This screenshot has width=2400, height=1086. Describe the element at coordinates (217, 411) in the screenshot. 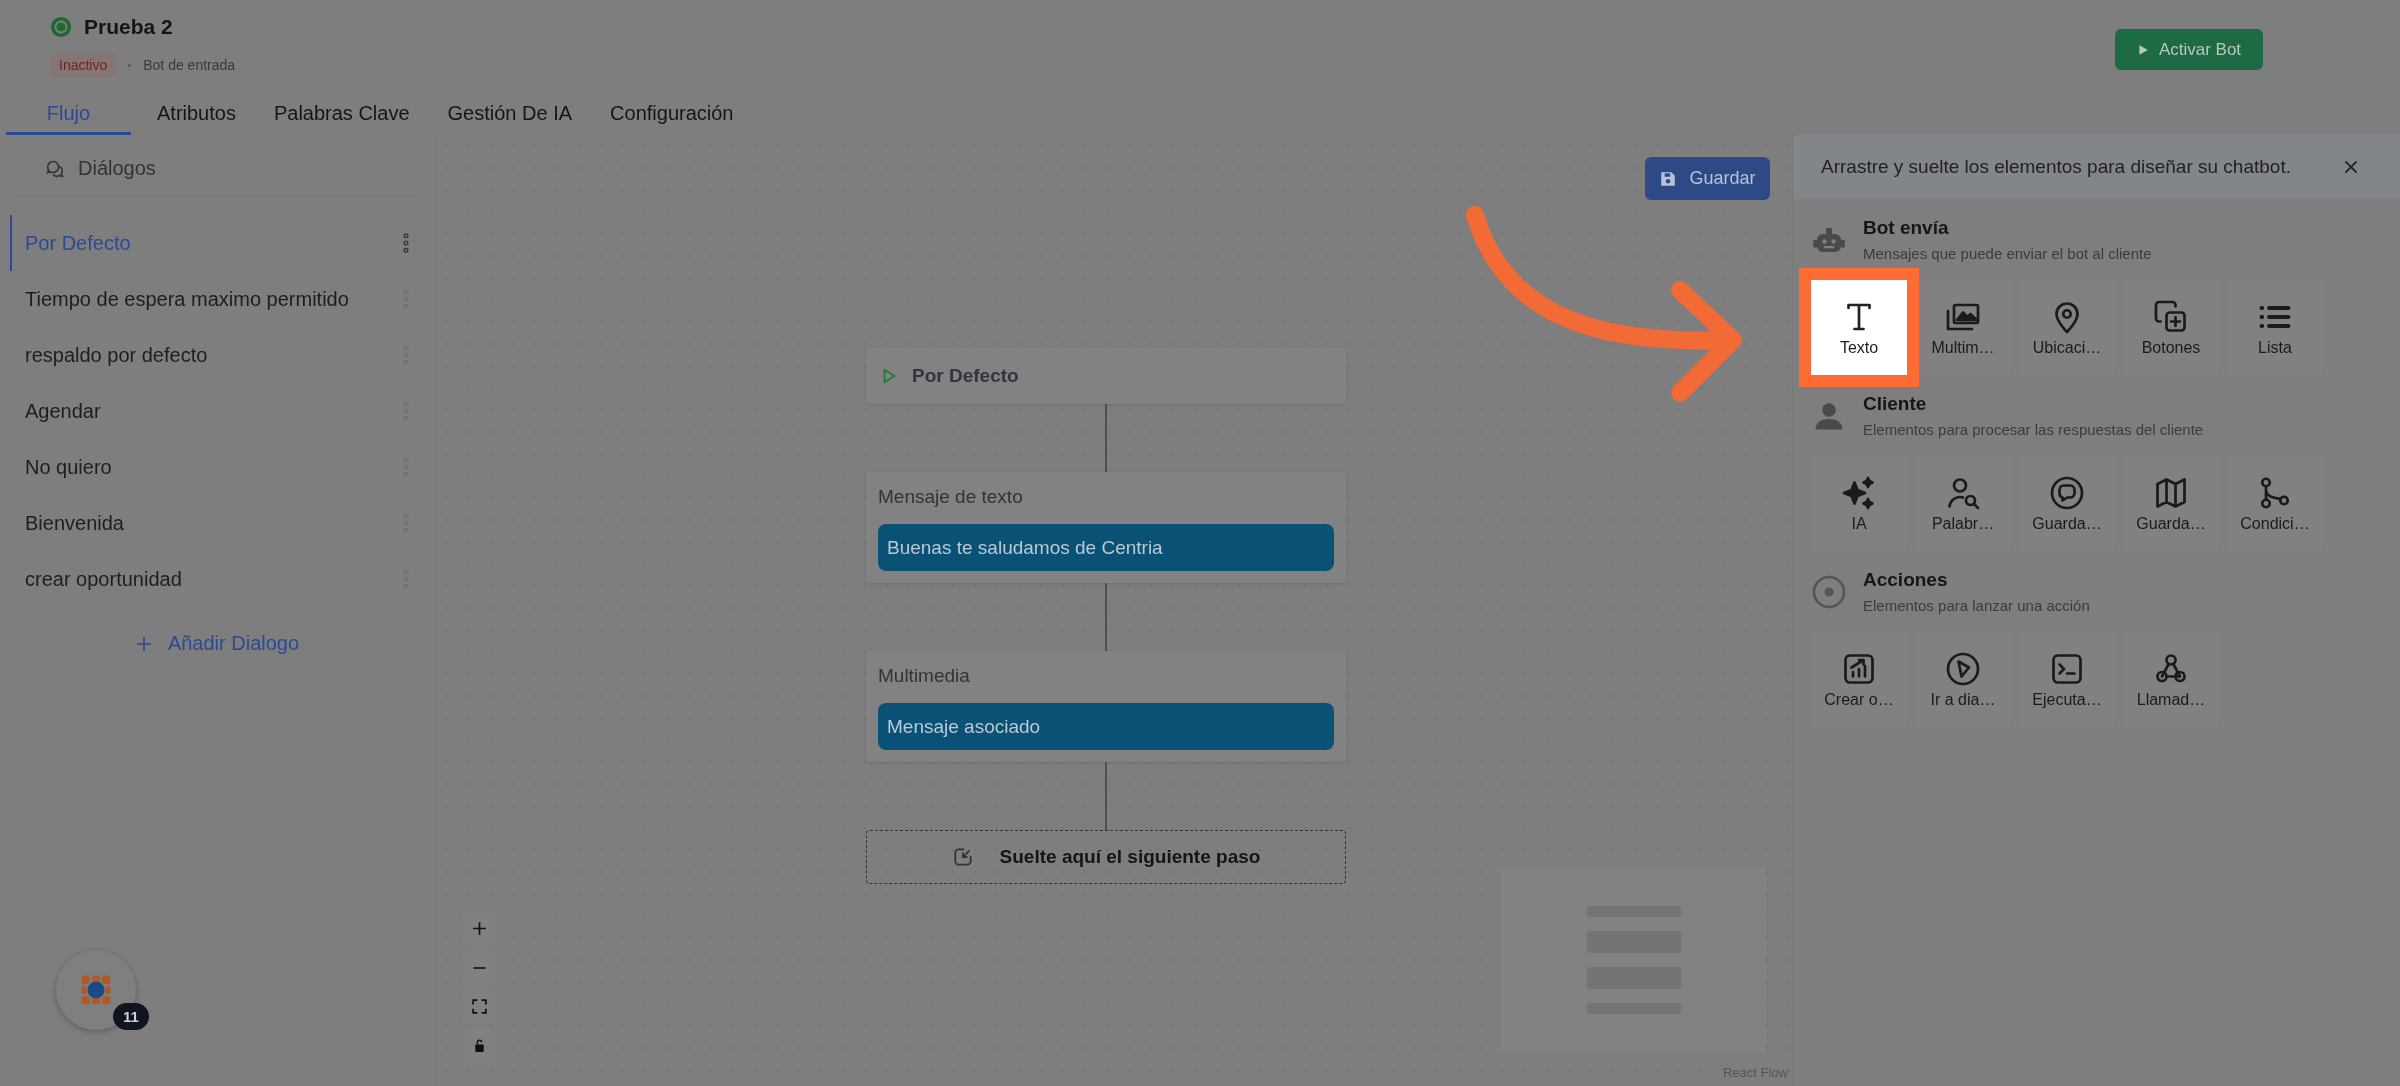

I see `dialog-item: Agendar` at that location.